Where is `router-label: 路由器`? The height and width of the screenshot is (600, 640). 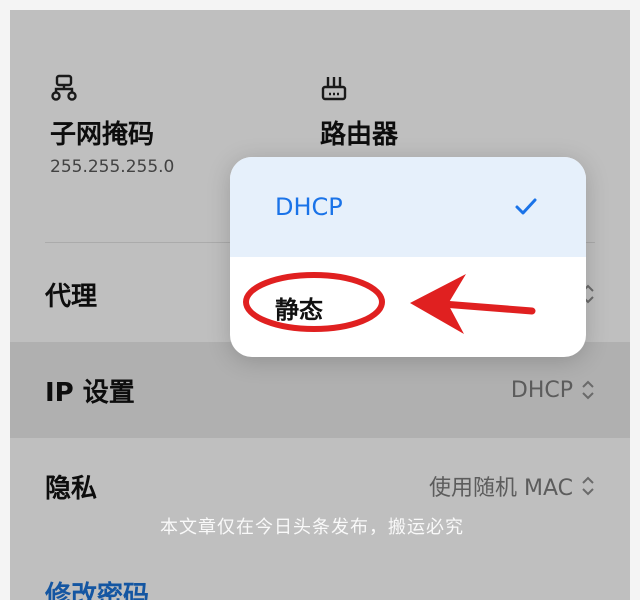 router-label: 路由器 is located at coordinates (359, 135).